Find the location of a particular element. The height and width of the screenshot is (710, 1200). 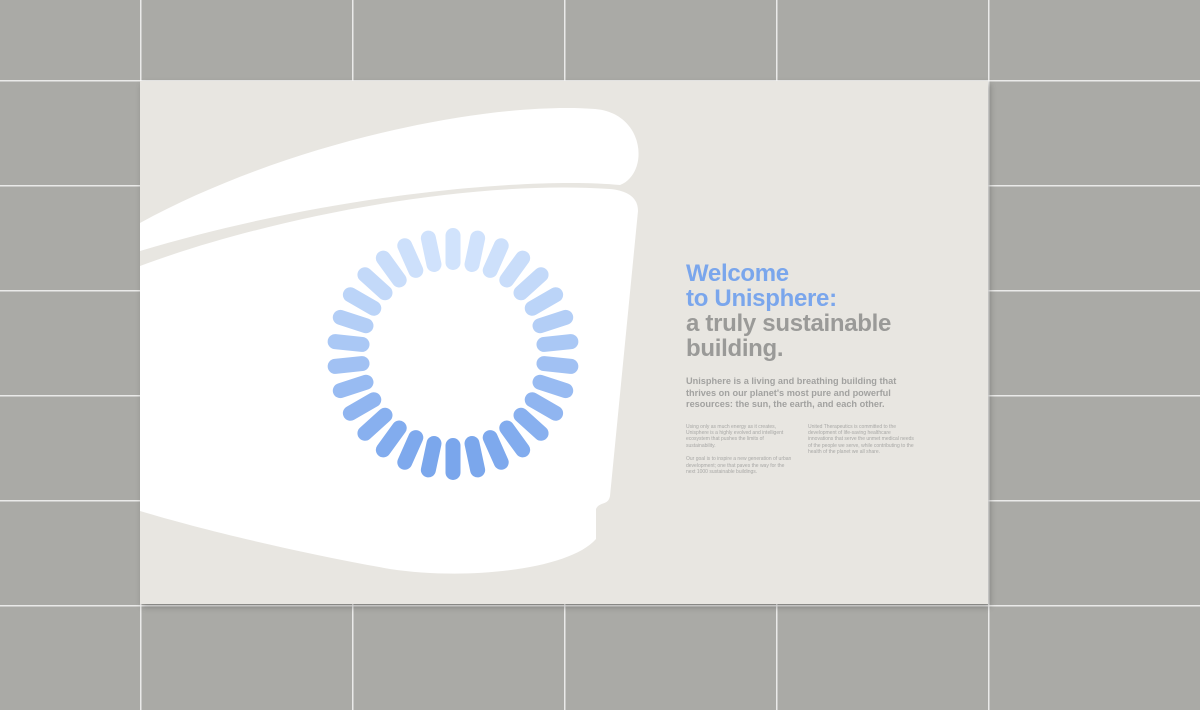

headline-line-3: a truly sustainable is located at coordinates (789, 323).